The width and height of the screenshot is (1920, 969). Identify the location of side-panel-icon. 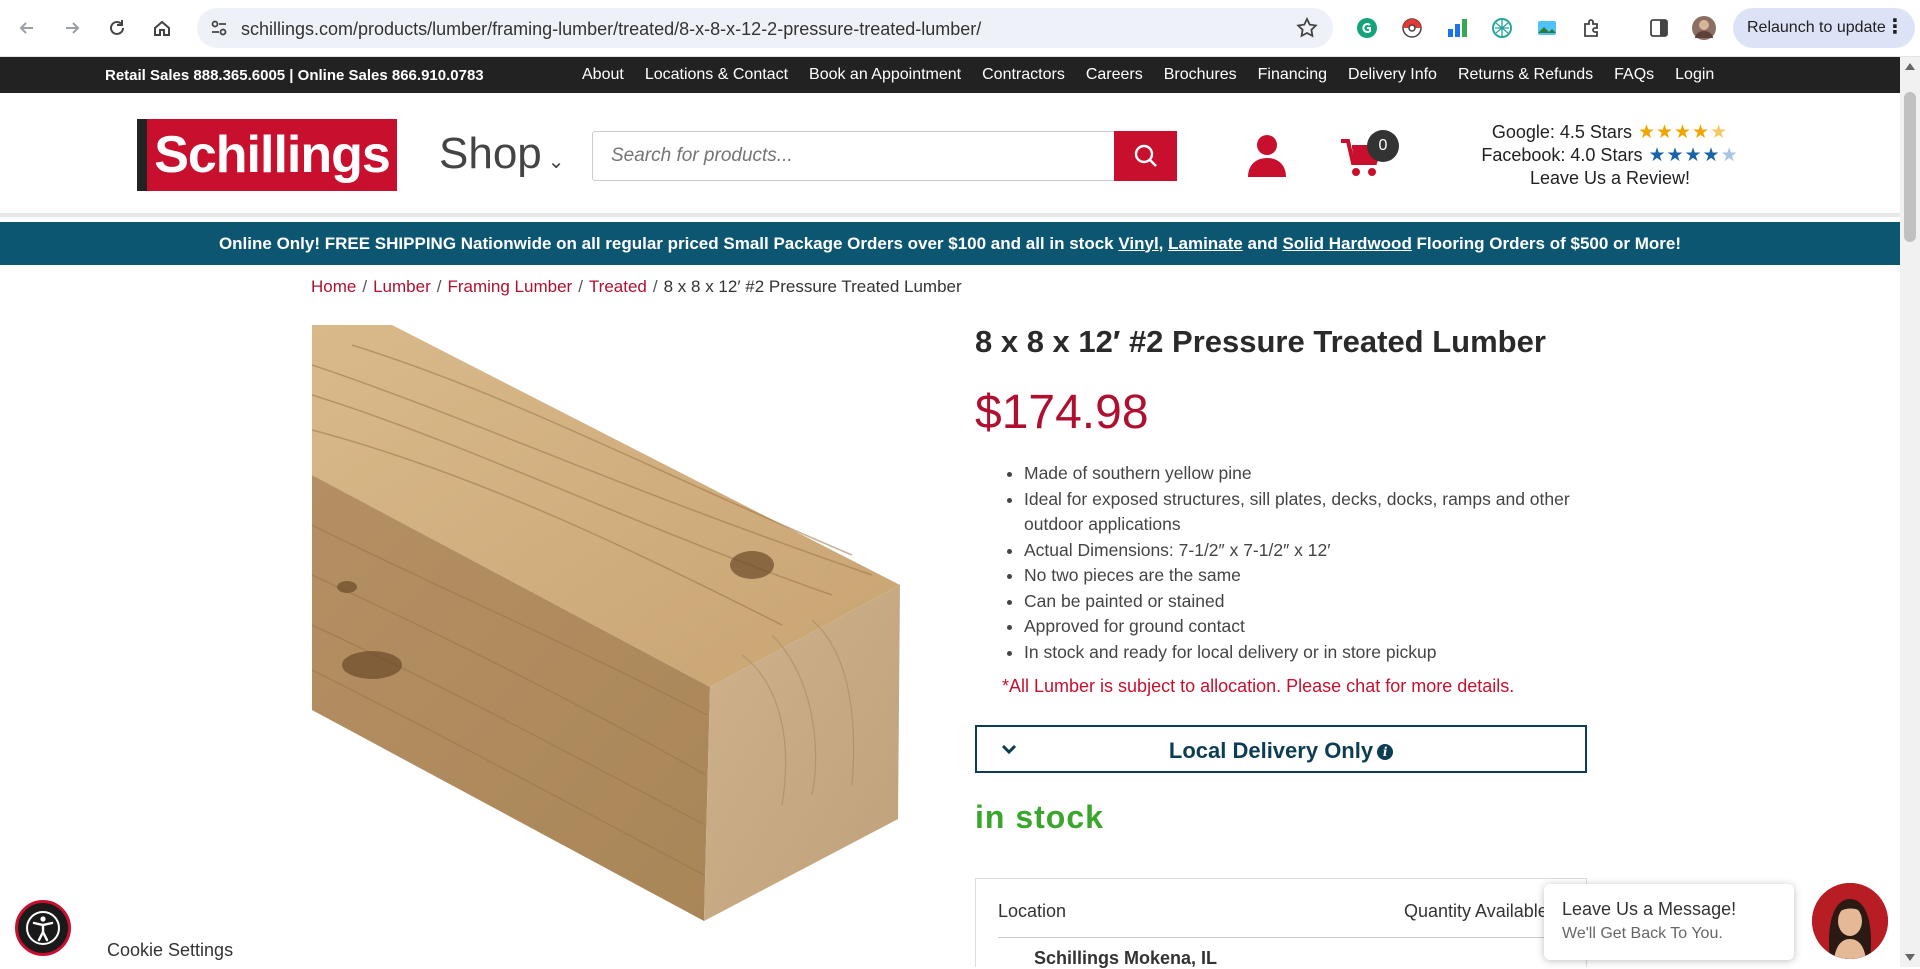
(1659, 28).